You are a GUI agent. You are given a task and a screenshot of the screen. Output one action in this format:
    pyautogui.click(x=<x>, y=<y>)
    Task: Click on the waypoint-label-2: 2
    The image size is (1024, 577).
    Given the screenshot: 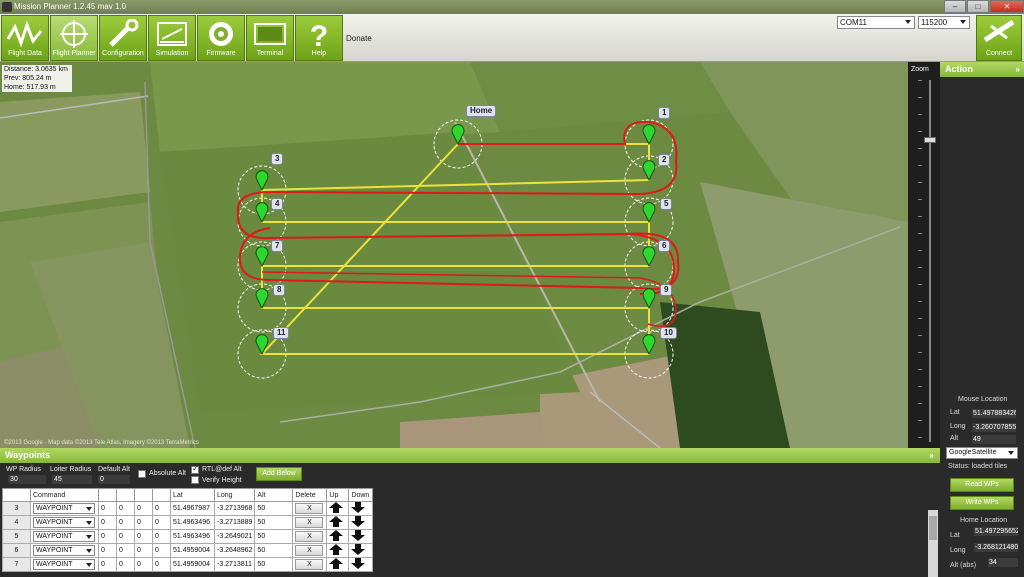 What is the action you would take?
    pyautogui.click(x=664, y=160)
    